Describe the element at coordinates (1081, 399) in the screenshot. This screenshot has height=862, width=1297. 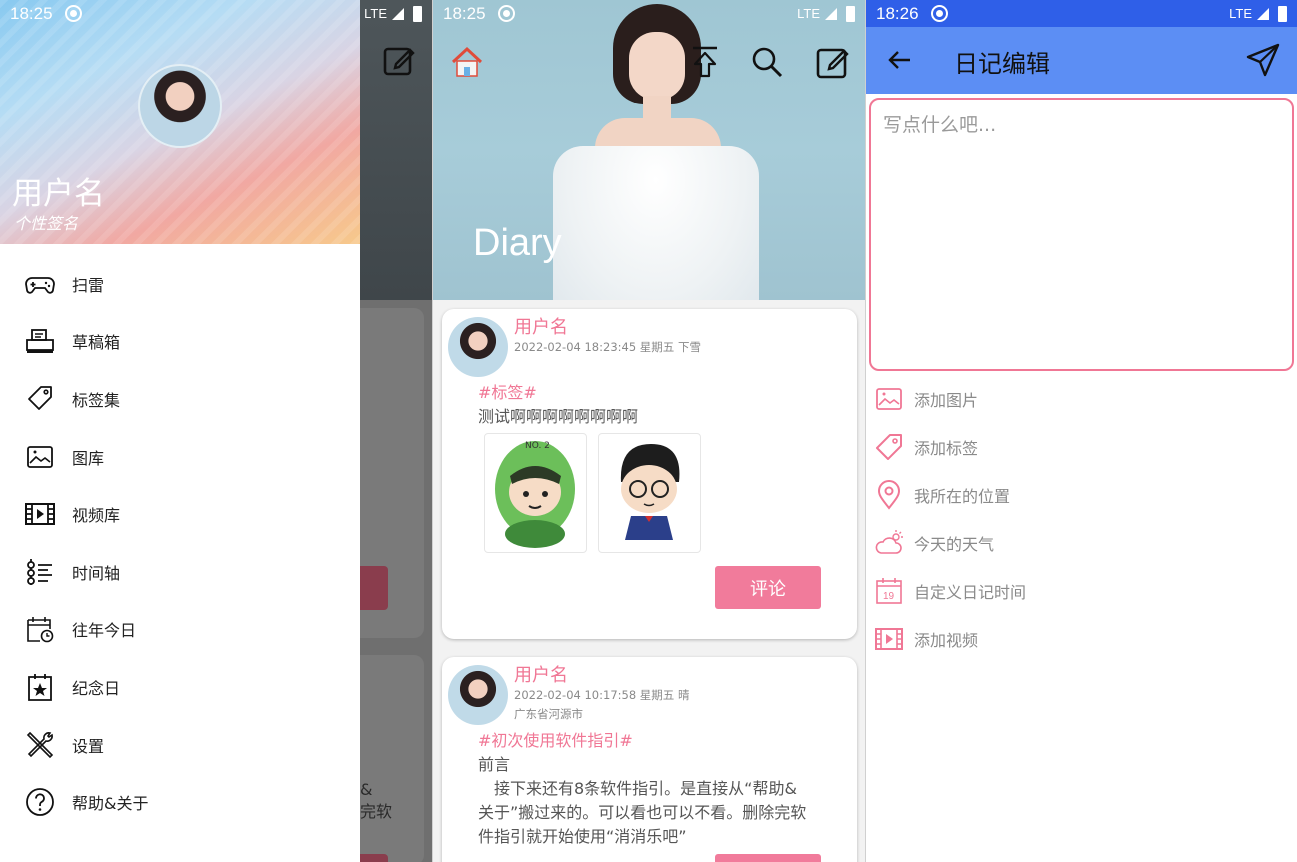
I see `option-add-image: 添加图片` at that location.